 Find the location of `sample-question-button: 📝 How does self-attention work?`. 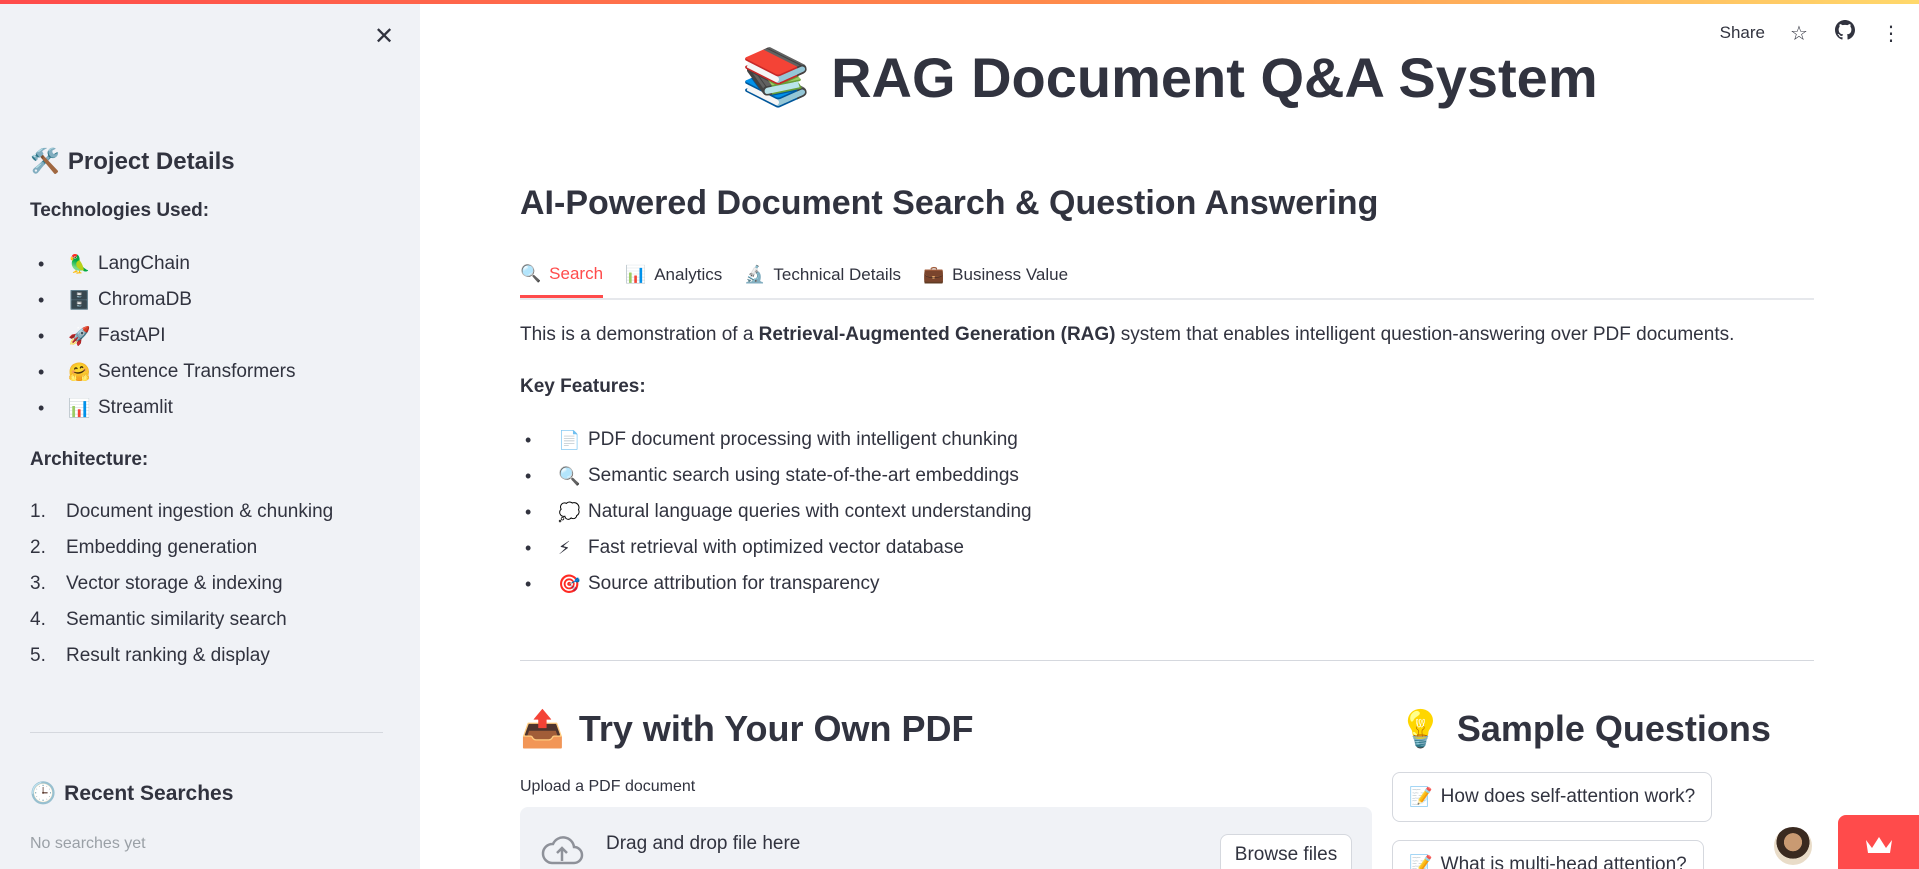

sample-question-button: 📝 How does self-attention work? is located at coordinates (1552, 797).